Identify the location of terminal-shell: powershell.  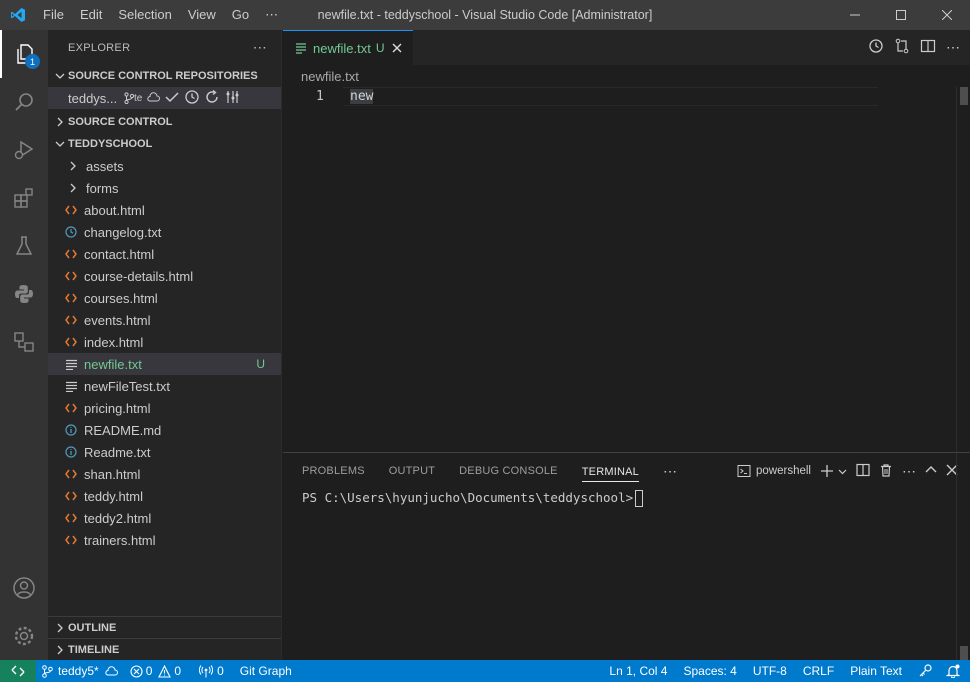
(774, 471).